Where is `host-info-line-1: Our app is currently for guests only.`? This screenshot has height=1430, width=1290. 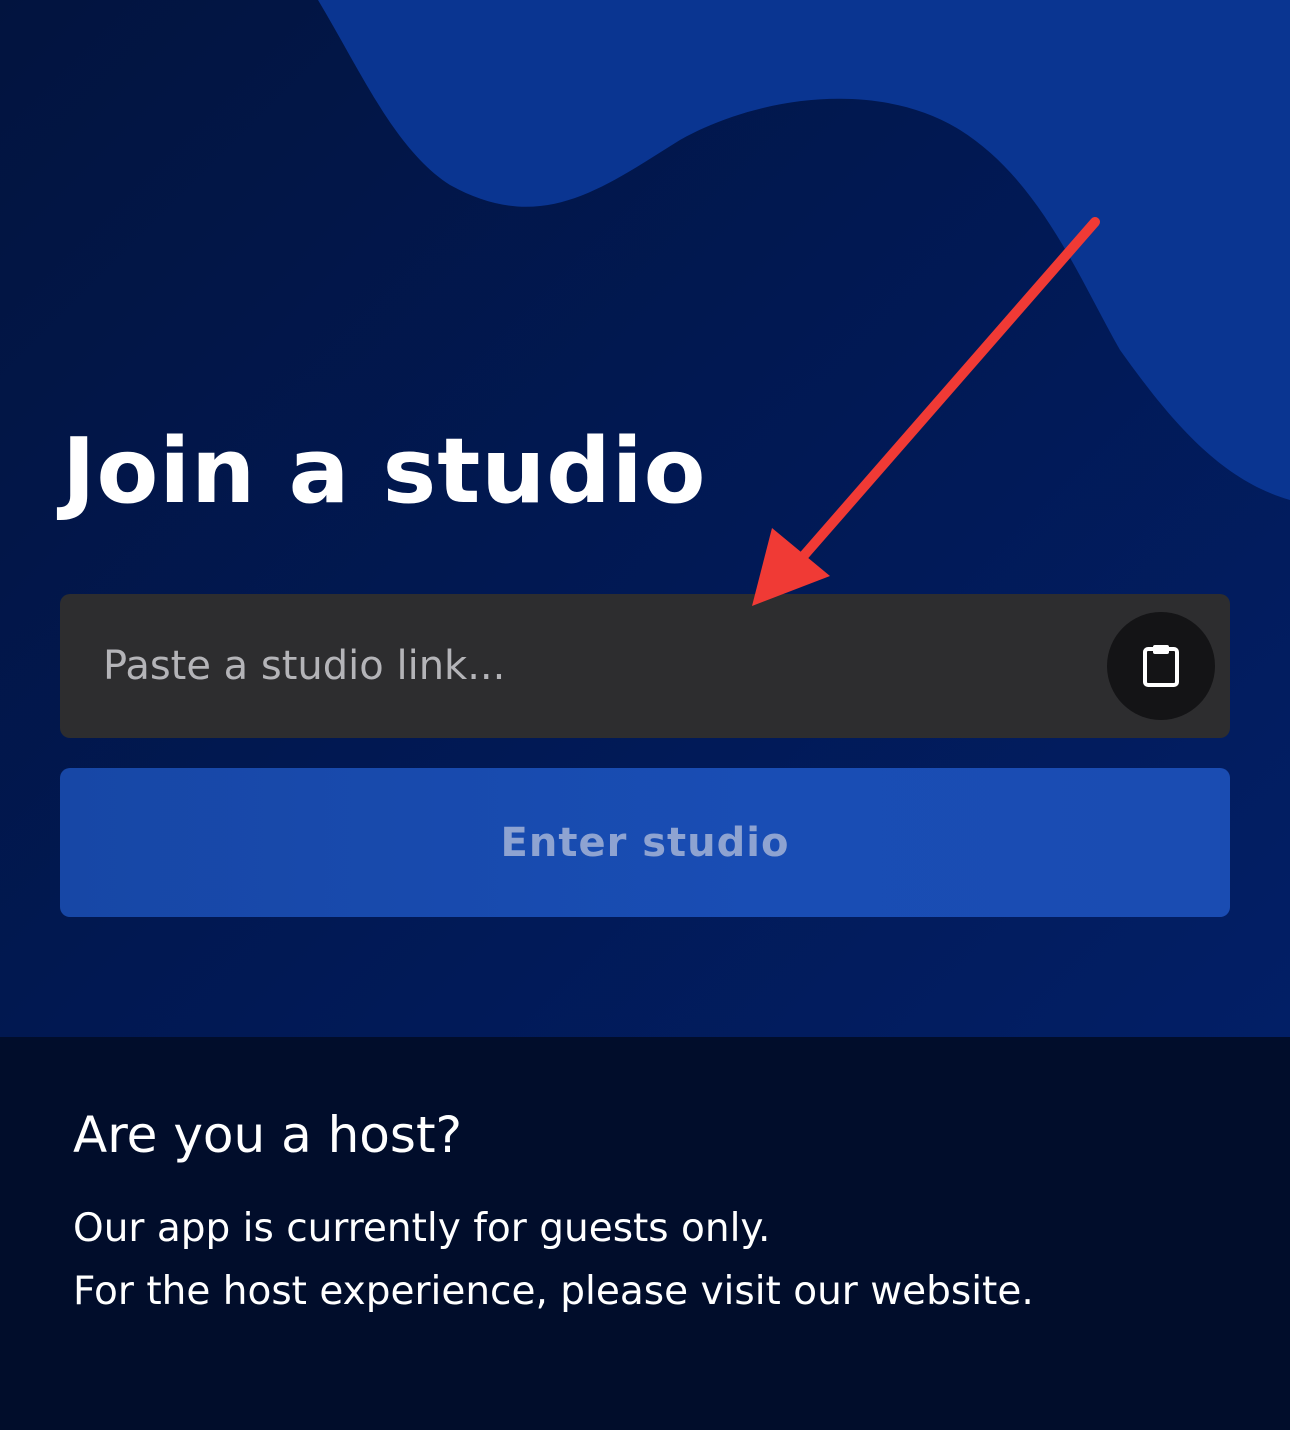
host-info-line-1: Our app is currently for guests only. is located at coordinates (422, 1228).